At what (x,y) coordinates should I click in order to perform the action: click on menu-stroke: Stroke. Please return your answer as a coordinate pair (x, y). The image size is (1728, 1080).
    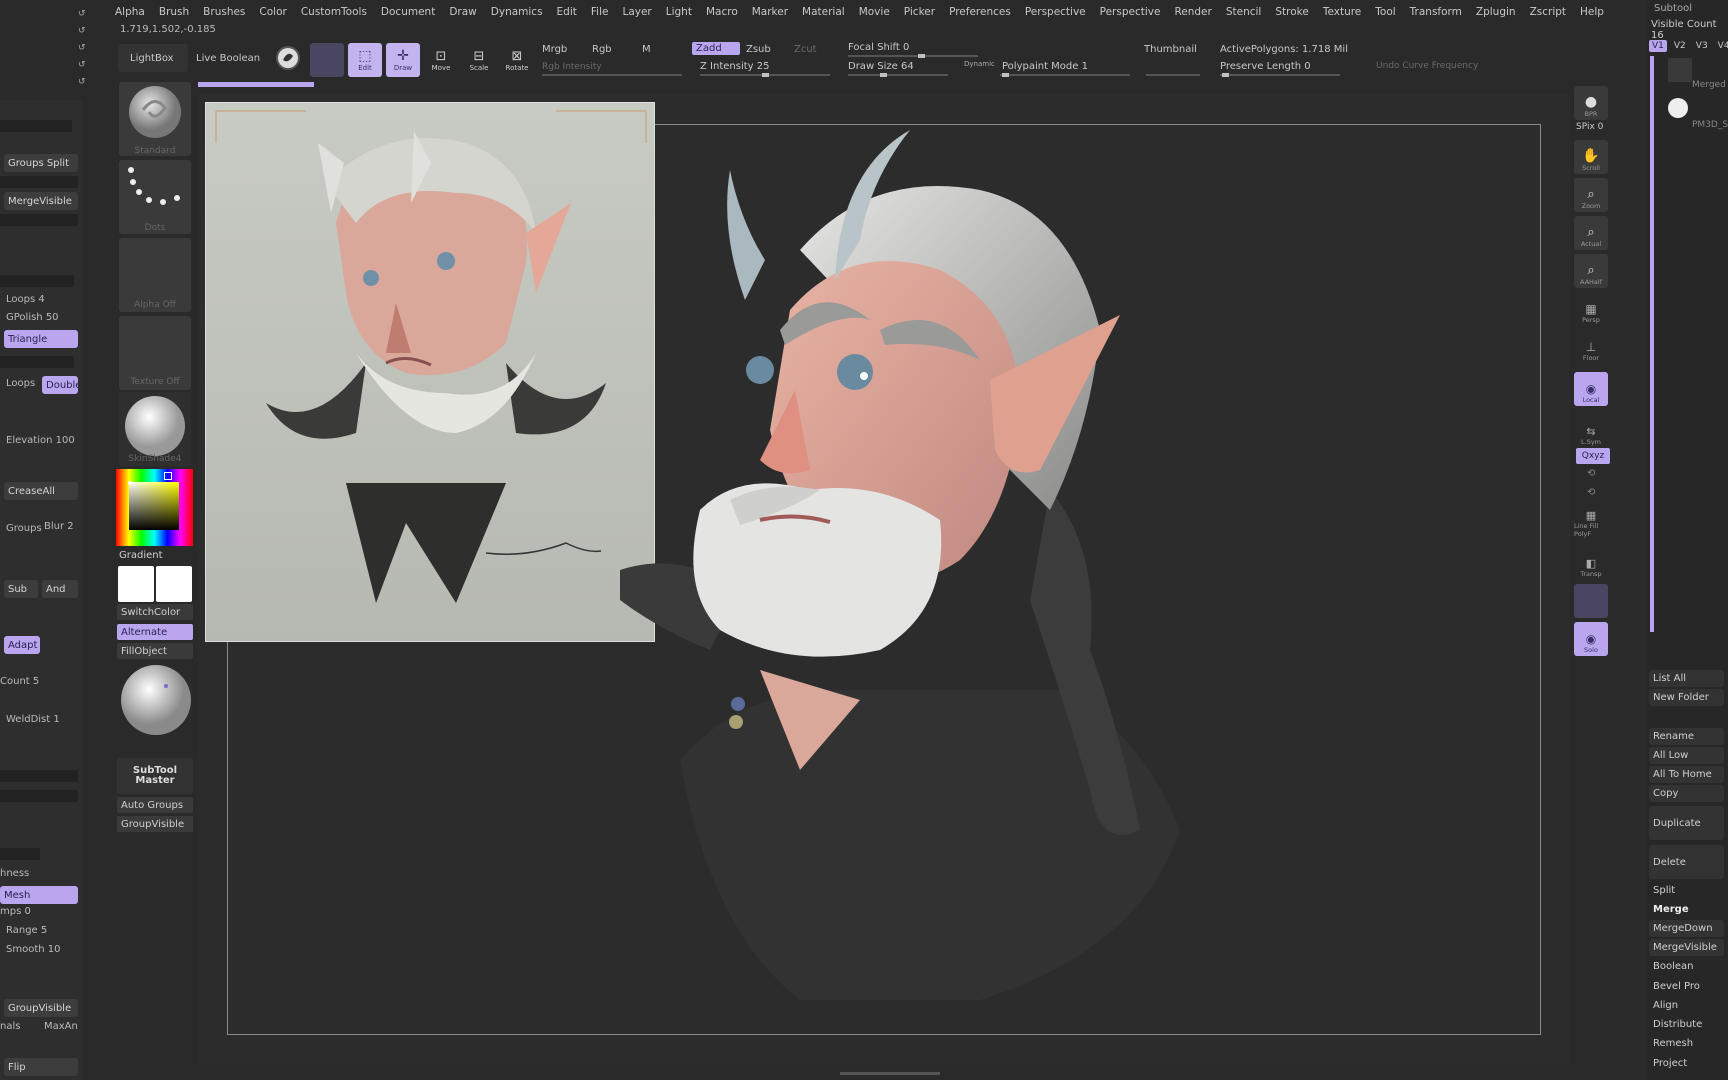
    Looking at the image, I should click on (1291, 12).